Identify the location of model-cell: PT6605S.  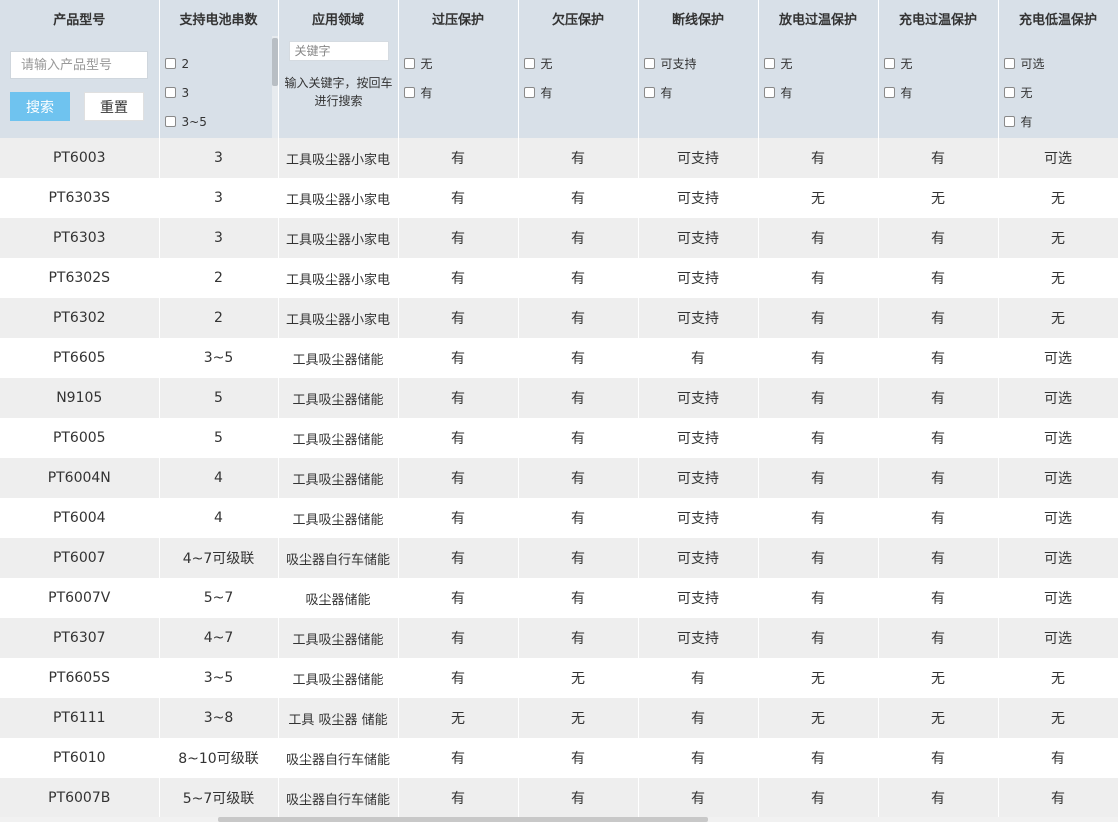
(80, 678).